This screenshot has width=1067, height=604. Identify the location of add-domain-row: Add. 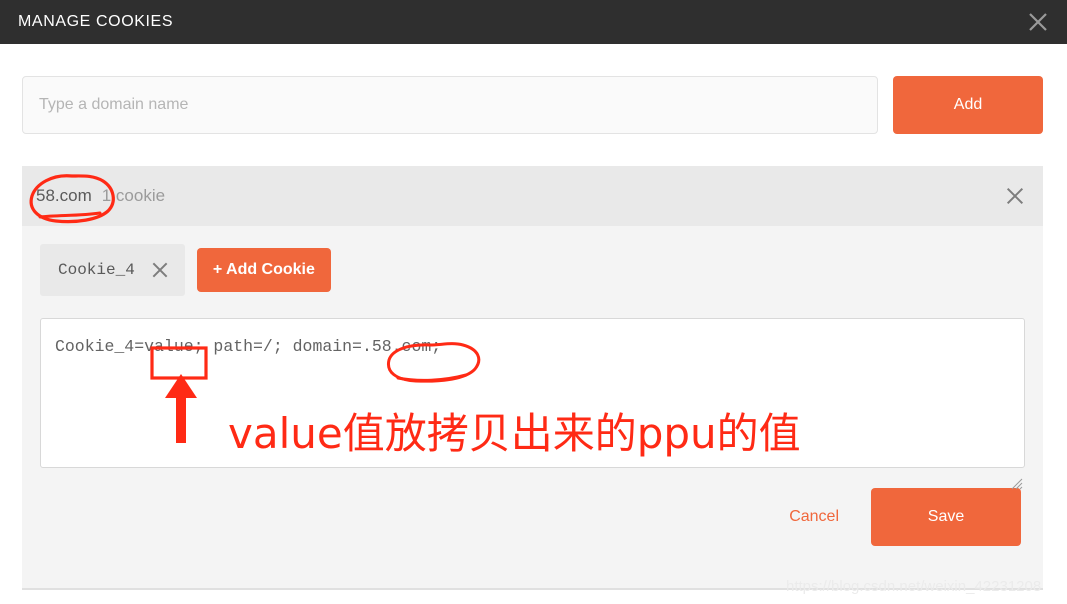
(532, 105).